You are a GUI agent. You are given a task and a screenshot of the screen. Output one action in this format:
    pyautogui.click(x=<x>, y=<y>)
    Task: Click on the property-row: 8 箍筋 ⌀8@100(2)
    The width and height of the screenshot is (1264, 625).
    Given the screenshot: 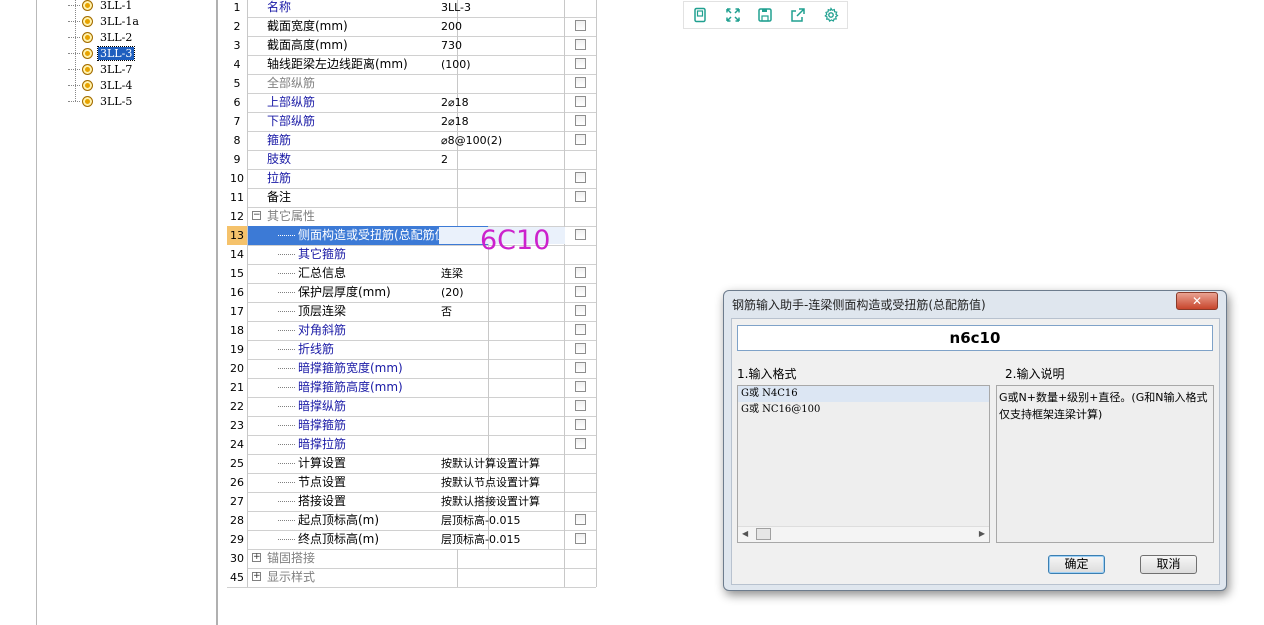 What is the action you would take?
    pyautogui.click(x=412, y=141)
    